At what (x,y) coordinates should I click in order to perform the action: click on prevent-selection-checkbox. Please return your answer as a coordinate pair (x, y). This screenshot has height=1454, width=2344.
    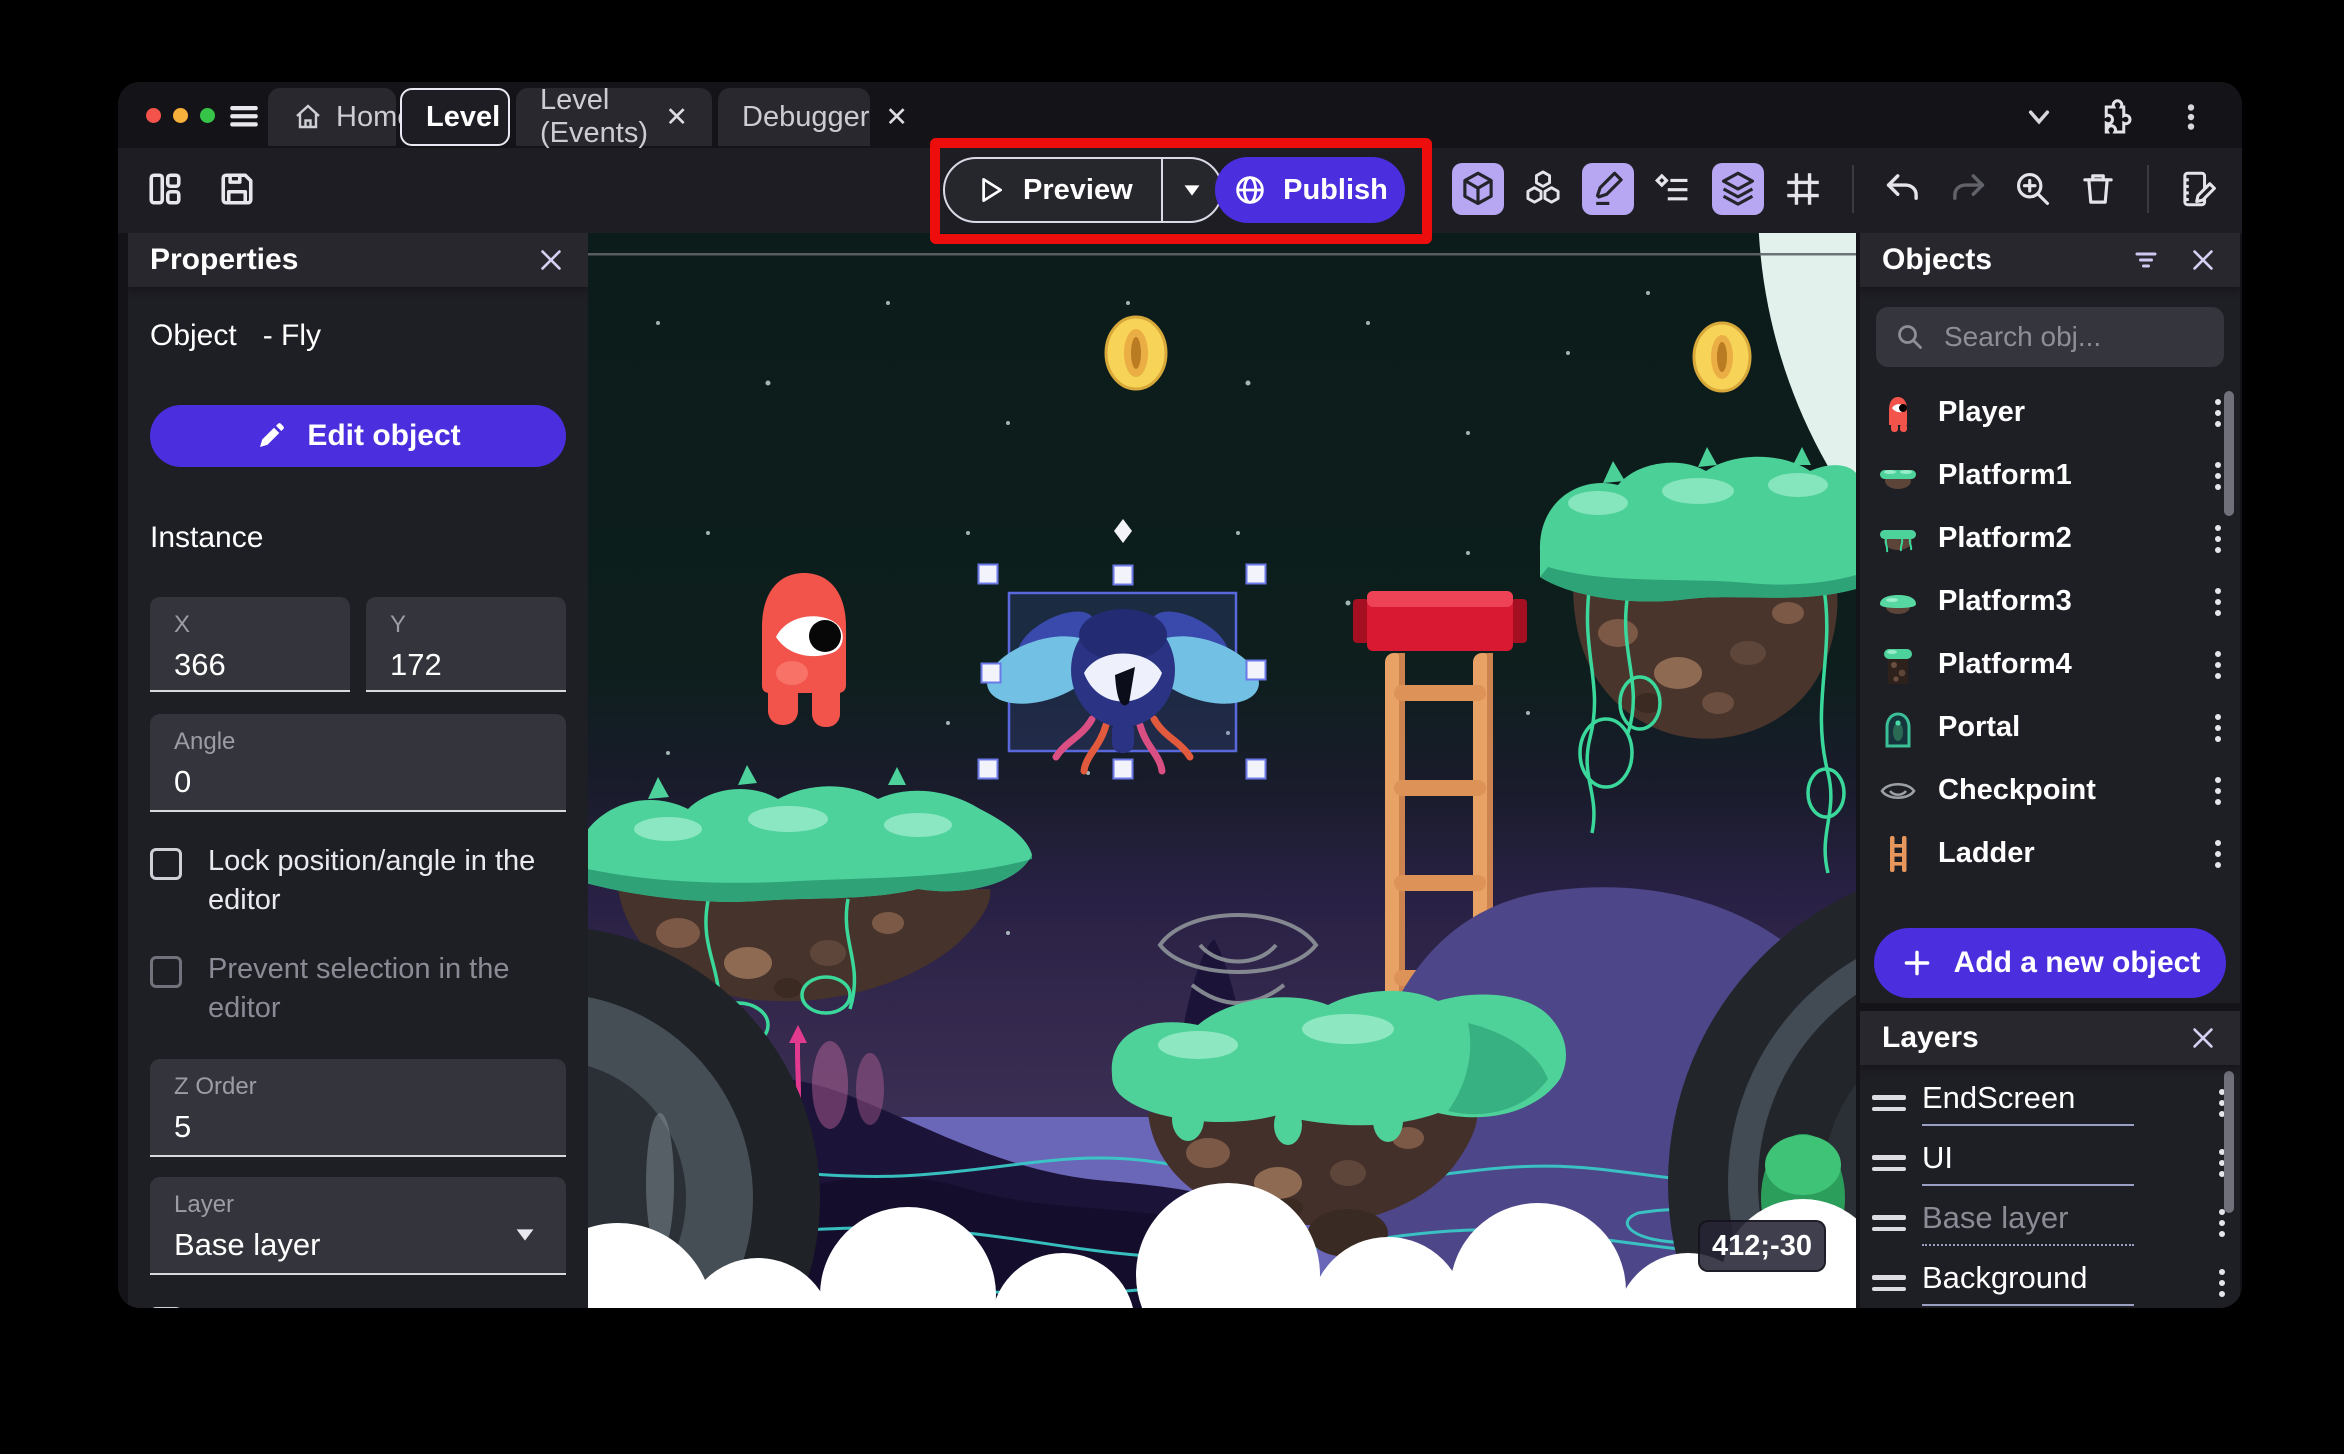
    Looking at the image, I should click on (166, 972).